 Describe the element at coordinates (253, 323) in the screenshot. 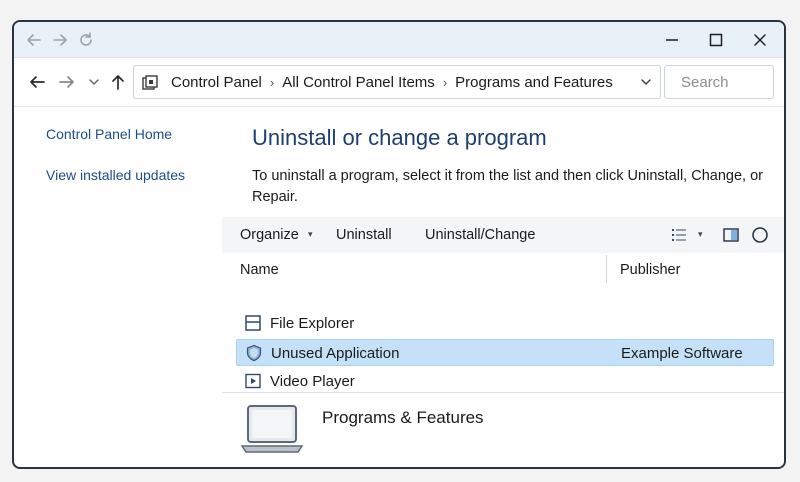

I see `window-icon` at that location.